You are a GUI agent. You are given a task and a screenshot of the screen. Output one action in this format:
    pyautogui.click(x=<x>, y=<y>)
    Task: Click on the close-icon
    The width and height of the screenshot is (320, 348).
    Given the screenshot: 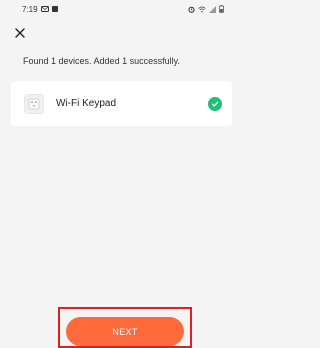 What is the action you would take?
    pyautogui.click(x=20, y=34)
    